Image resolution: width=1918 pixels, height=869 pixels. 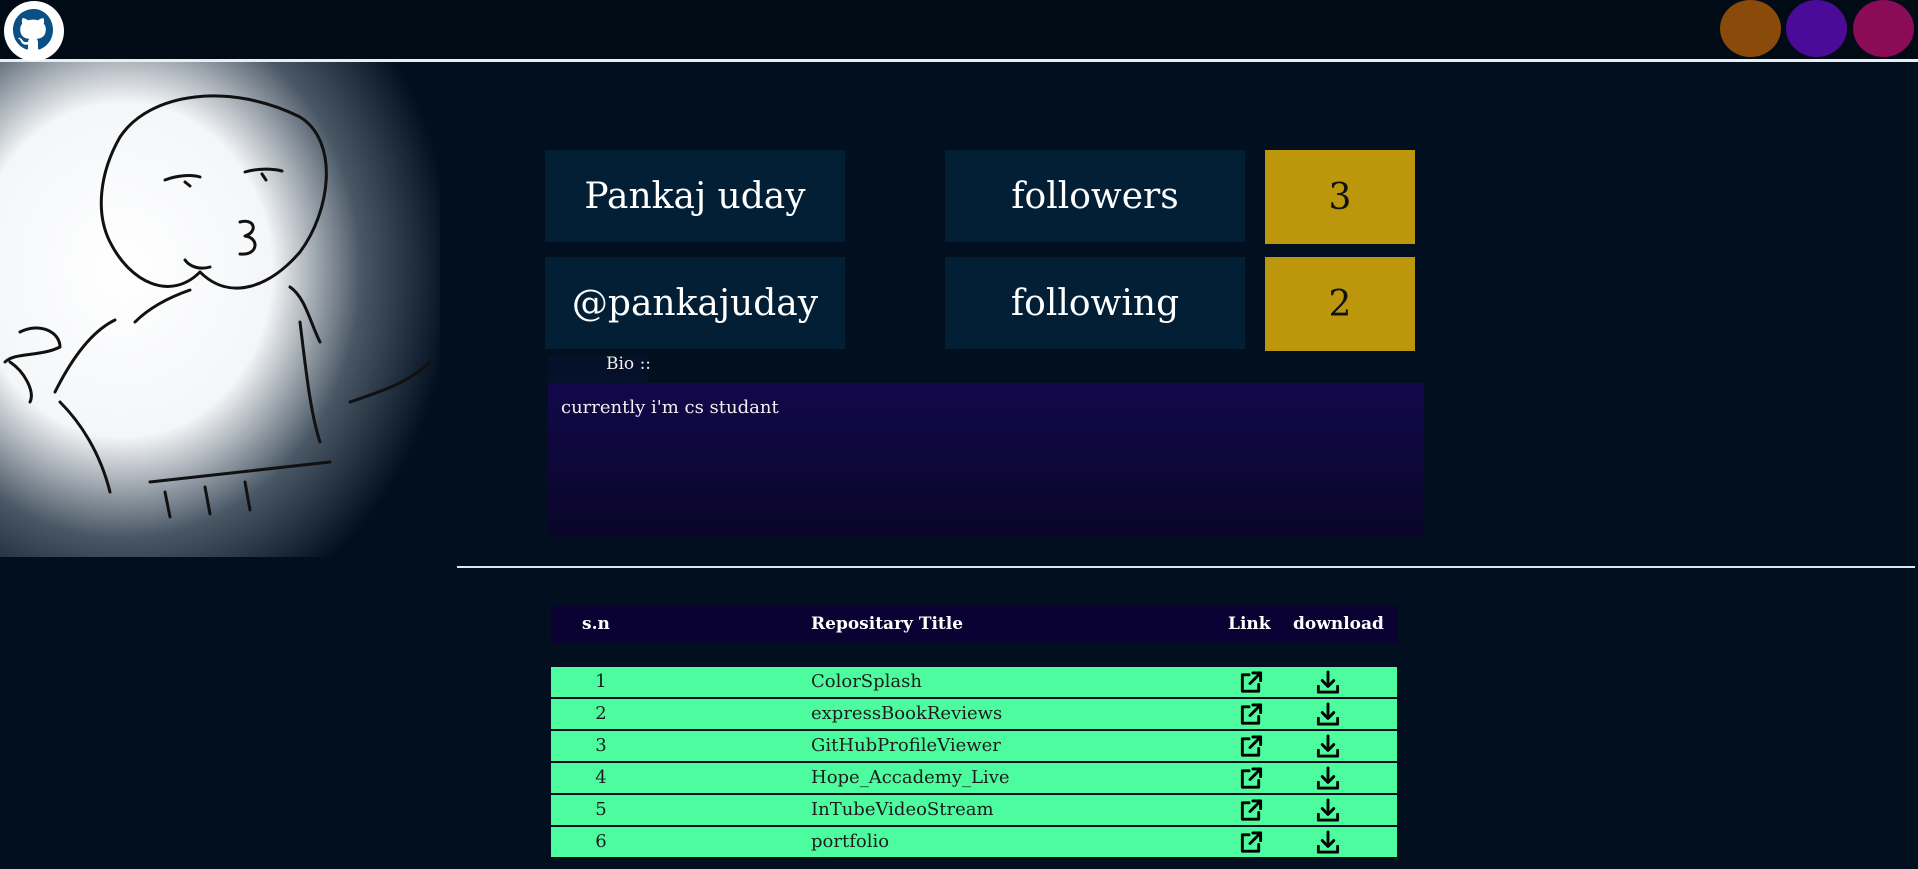 I want to click on row-title: GitHubProfileViewer, so click(x=906, y=745).